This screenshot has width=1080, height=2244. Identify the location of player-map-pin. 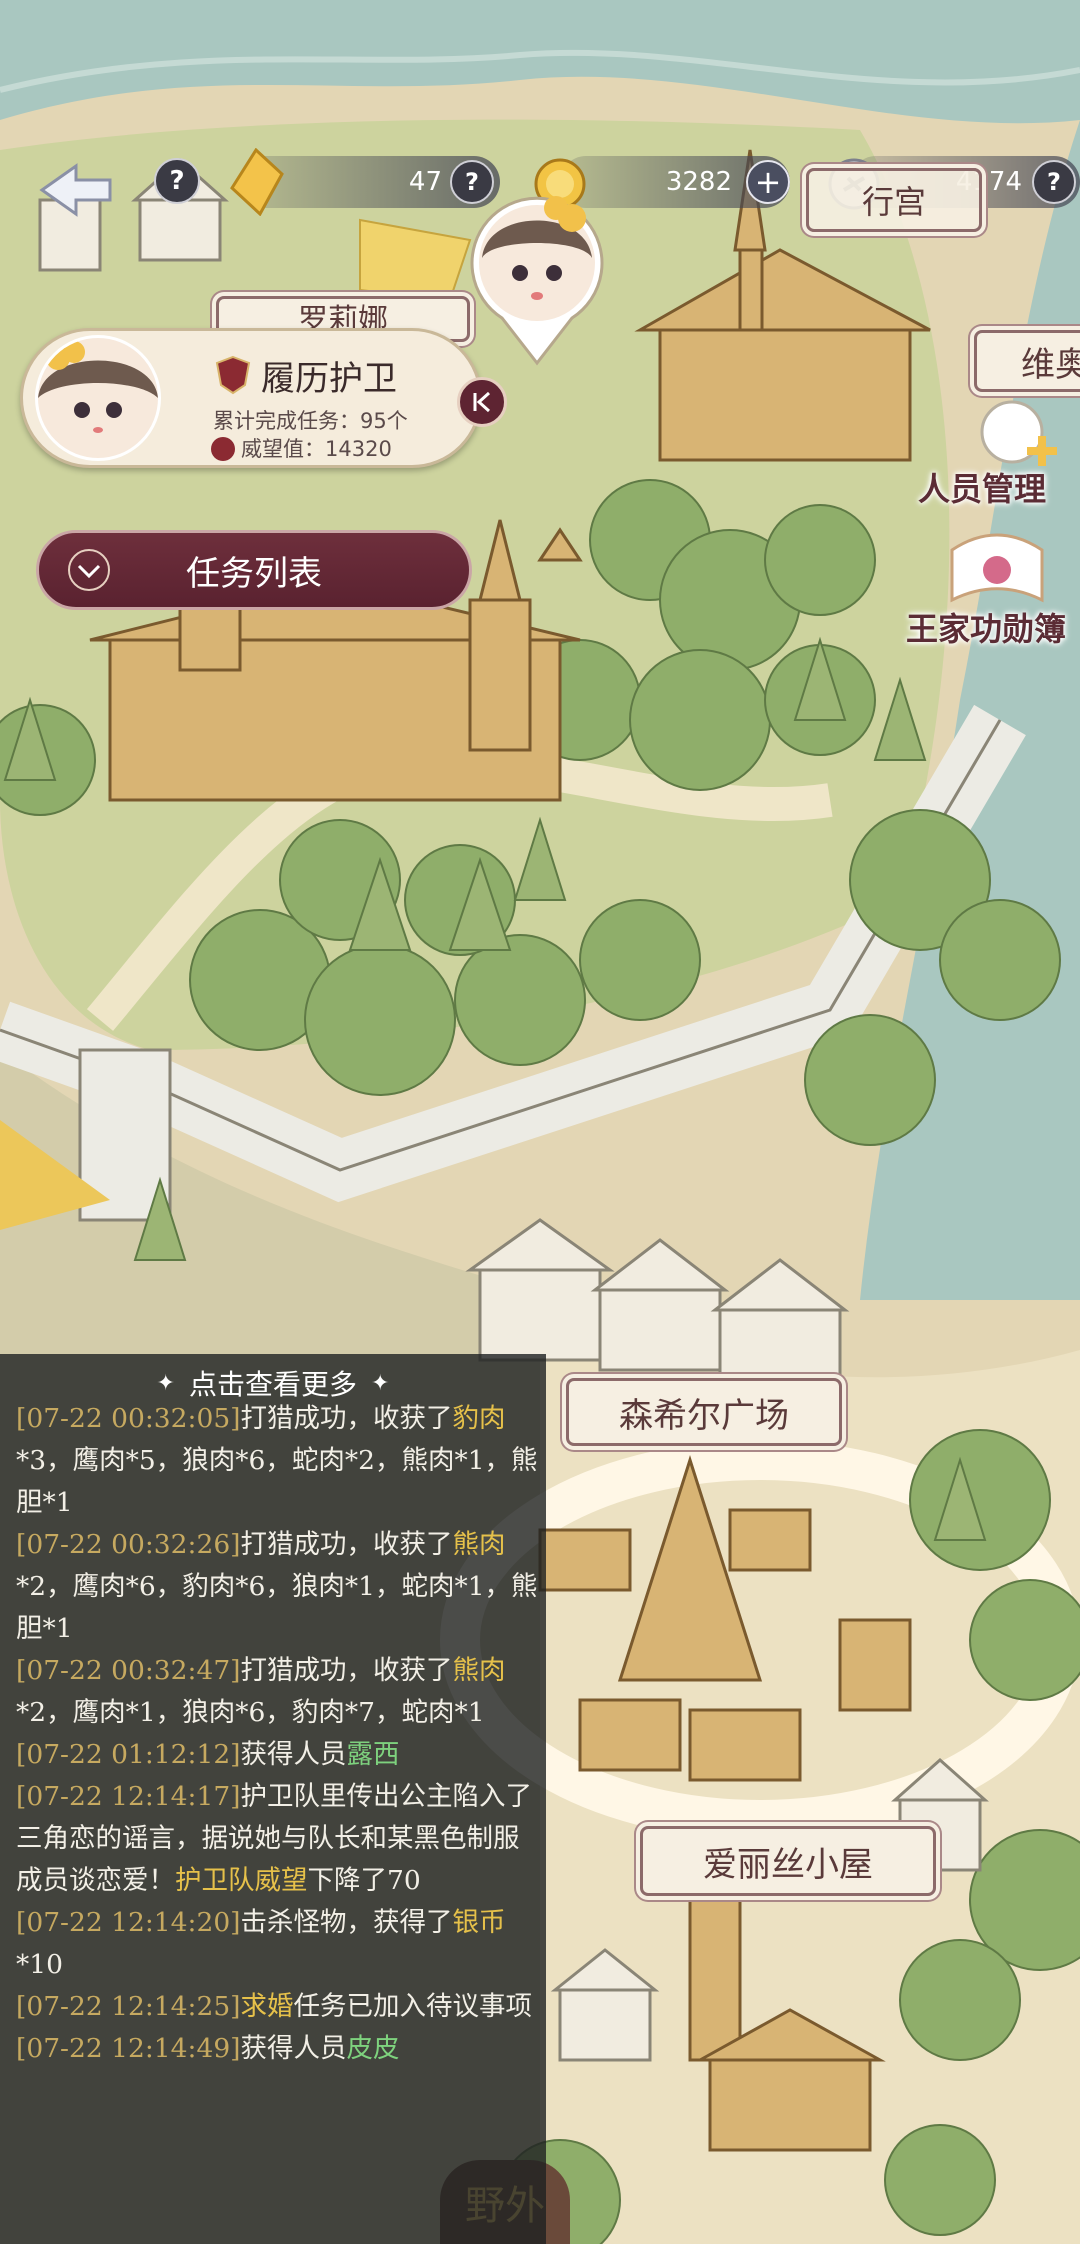
(537, 273).